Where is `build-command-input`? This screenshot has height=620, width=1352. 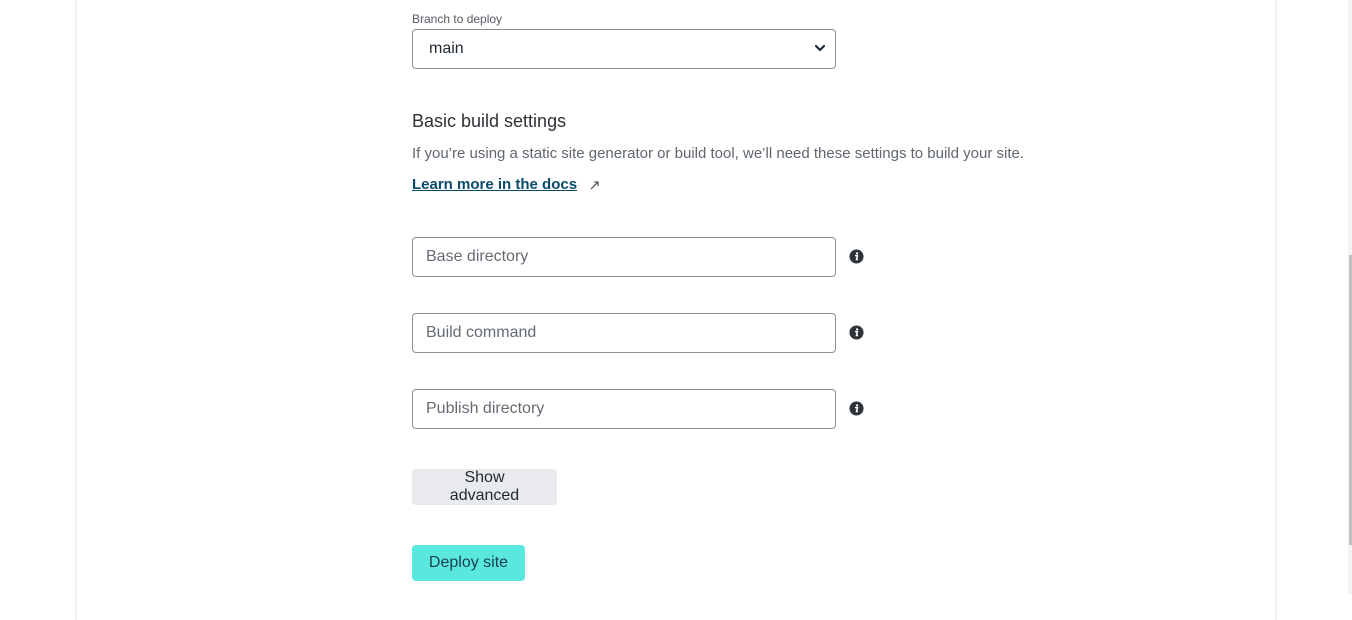 build-command-input is located at coordinates (624, 333).